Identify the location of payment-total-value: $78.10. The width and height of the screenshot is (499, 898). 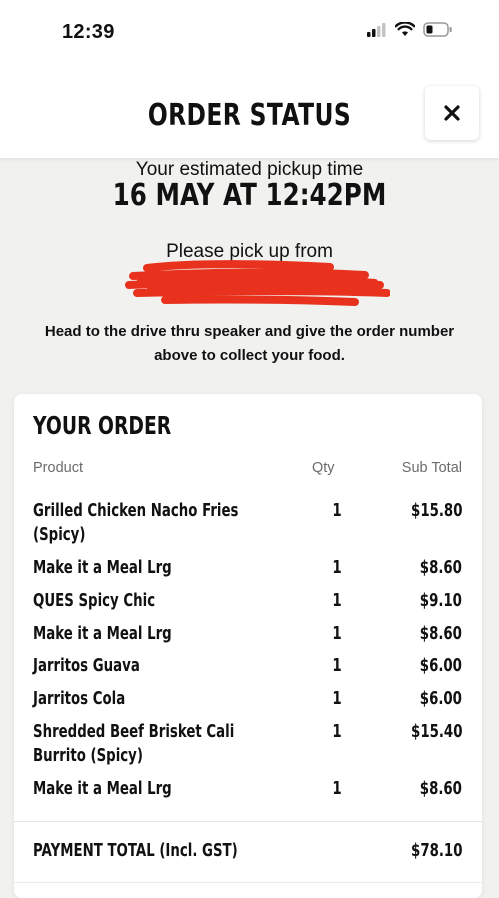
(436, 850).